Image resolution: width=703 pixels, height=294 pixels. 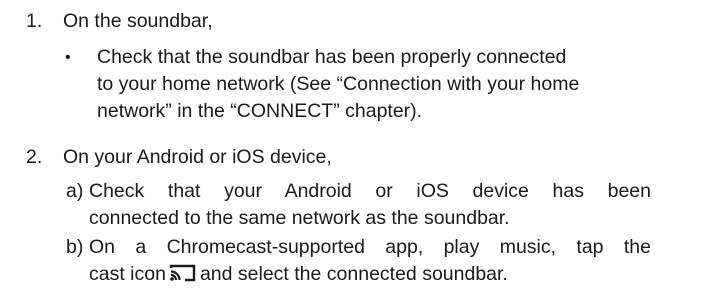 What do you see at coordinates (34, 157) in the screenshot?
I see `step-2-number: 2.` at bounding box center [34, 157].